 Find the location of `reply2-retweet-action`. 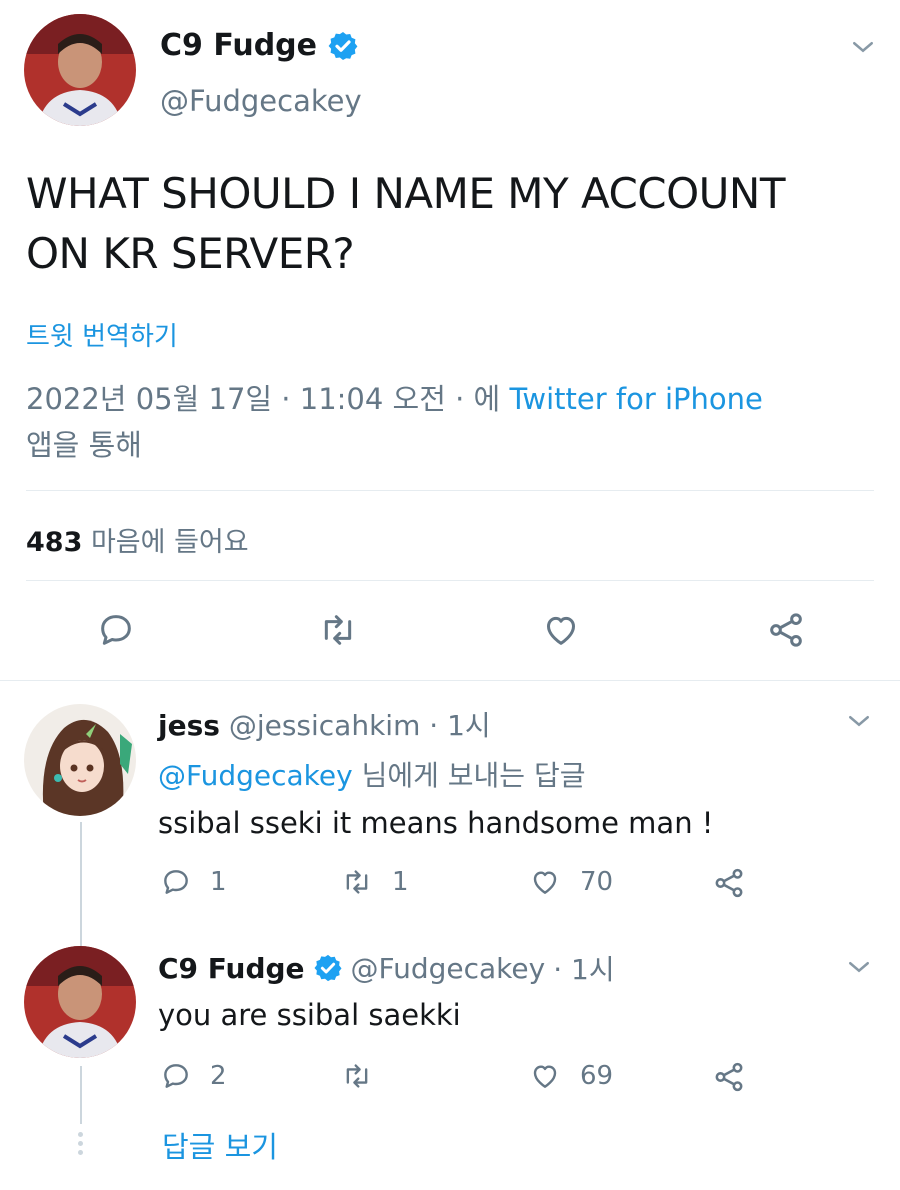

reply2-retweet-action is located at coordinates (366, 1076).